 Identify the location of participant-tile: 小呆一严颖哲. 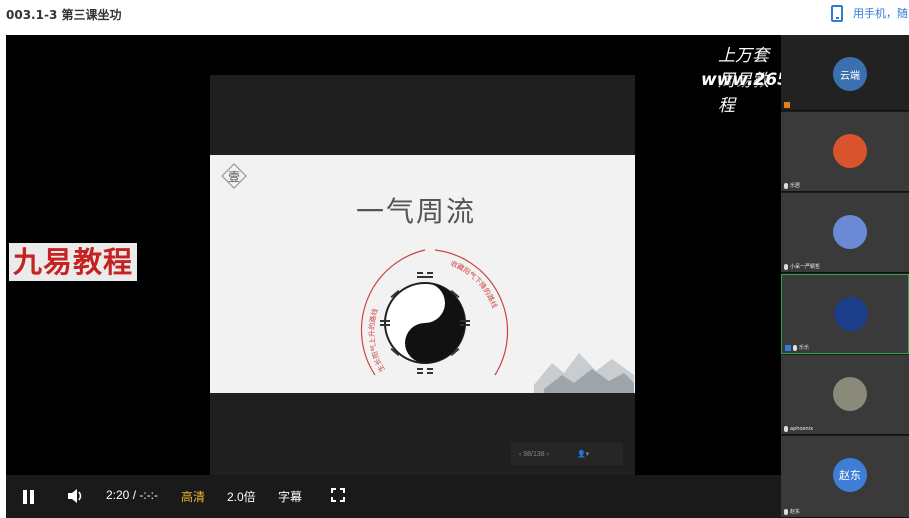
(845, 233).